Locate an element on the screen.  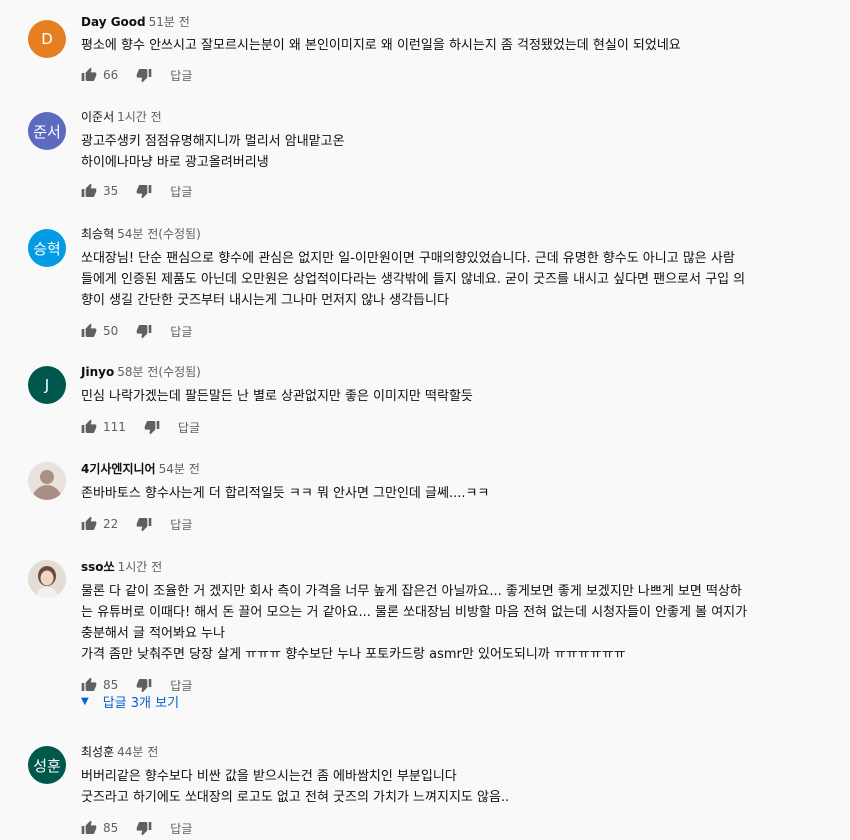
like-count: 111 is located at coordinates (114, 427).